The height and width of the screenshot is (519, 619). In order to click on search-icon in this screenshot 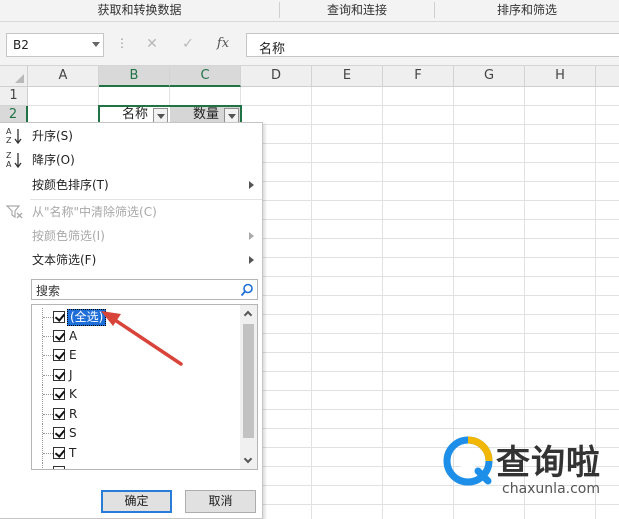, I will do `click(246, 290)`.